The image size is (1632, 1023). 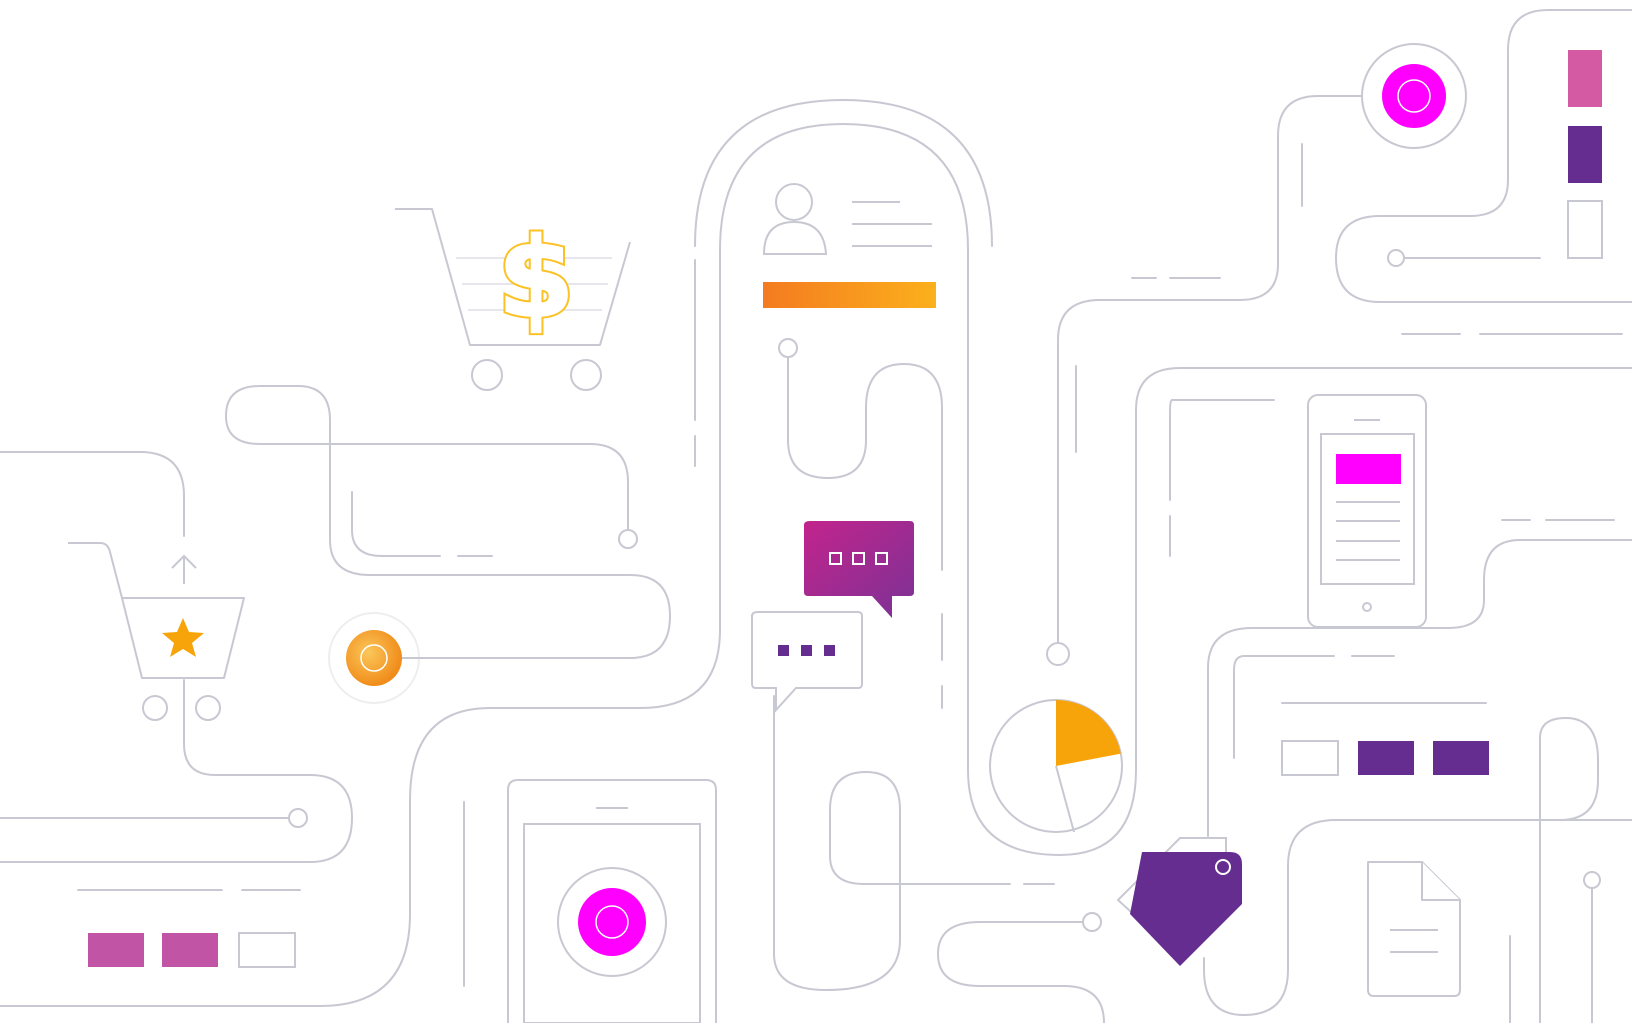 What do you see at coordinates (156, 631) in the screenshot?
I see `basket-icon` at bounding box center [156, 631].